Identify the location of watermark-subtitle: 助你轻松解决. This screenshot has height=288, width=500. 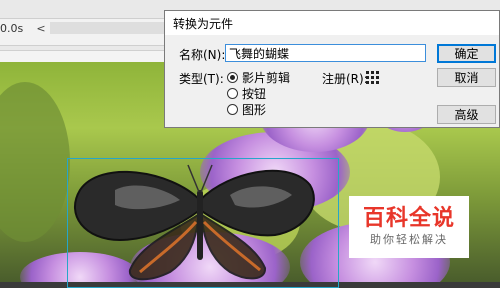
(409, 239).